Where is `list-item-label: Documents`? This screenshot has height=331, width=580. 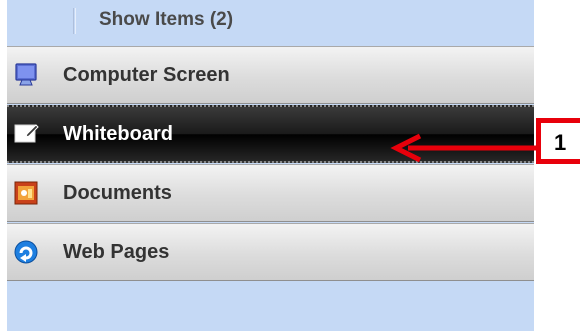
list-item-label: Documents is located at coordinates (117, 192).